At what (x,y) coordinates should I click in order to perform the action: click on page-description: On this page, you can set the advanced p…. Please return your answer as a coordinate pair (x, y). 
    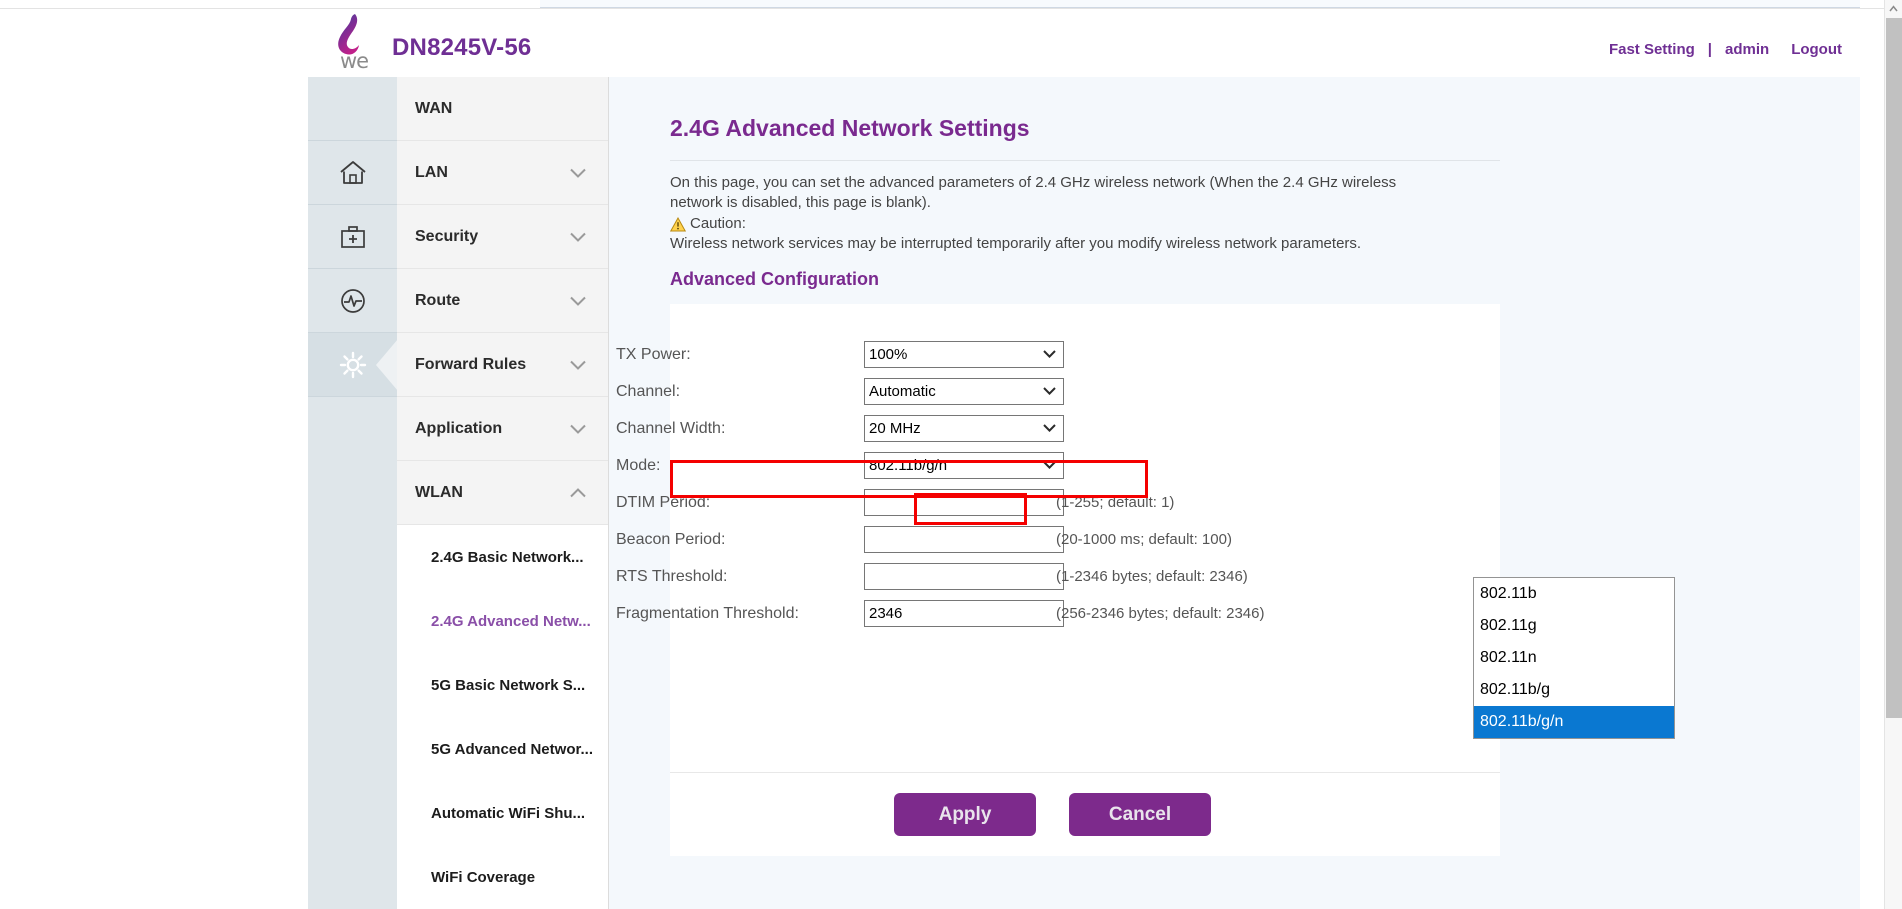
    Looking at the image, I should click on (1070, 213).